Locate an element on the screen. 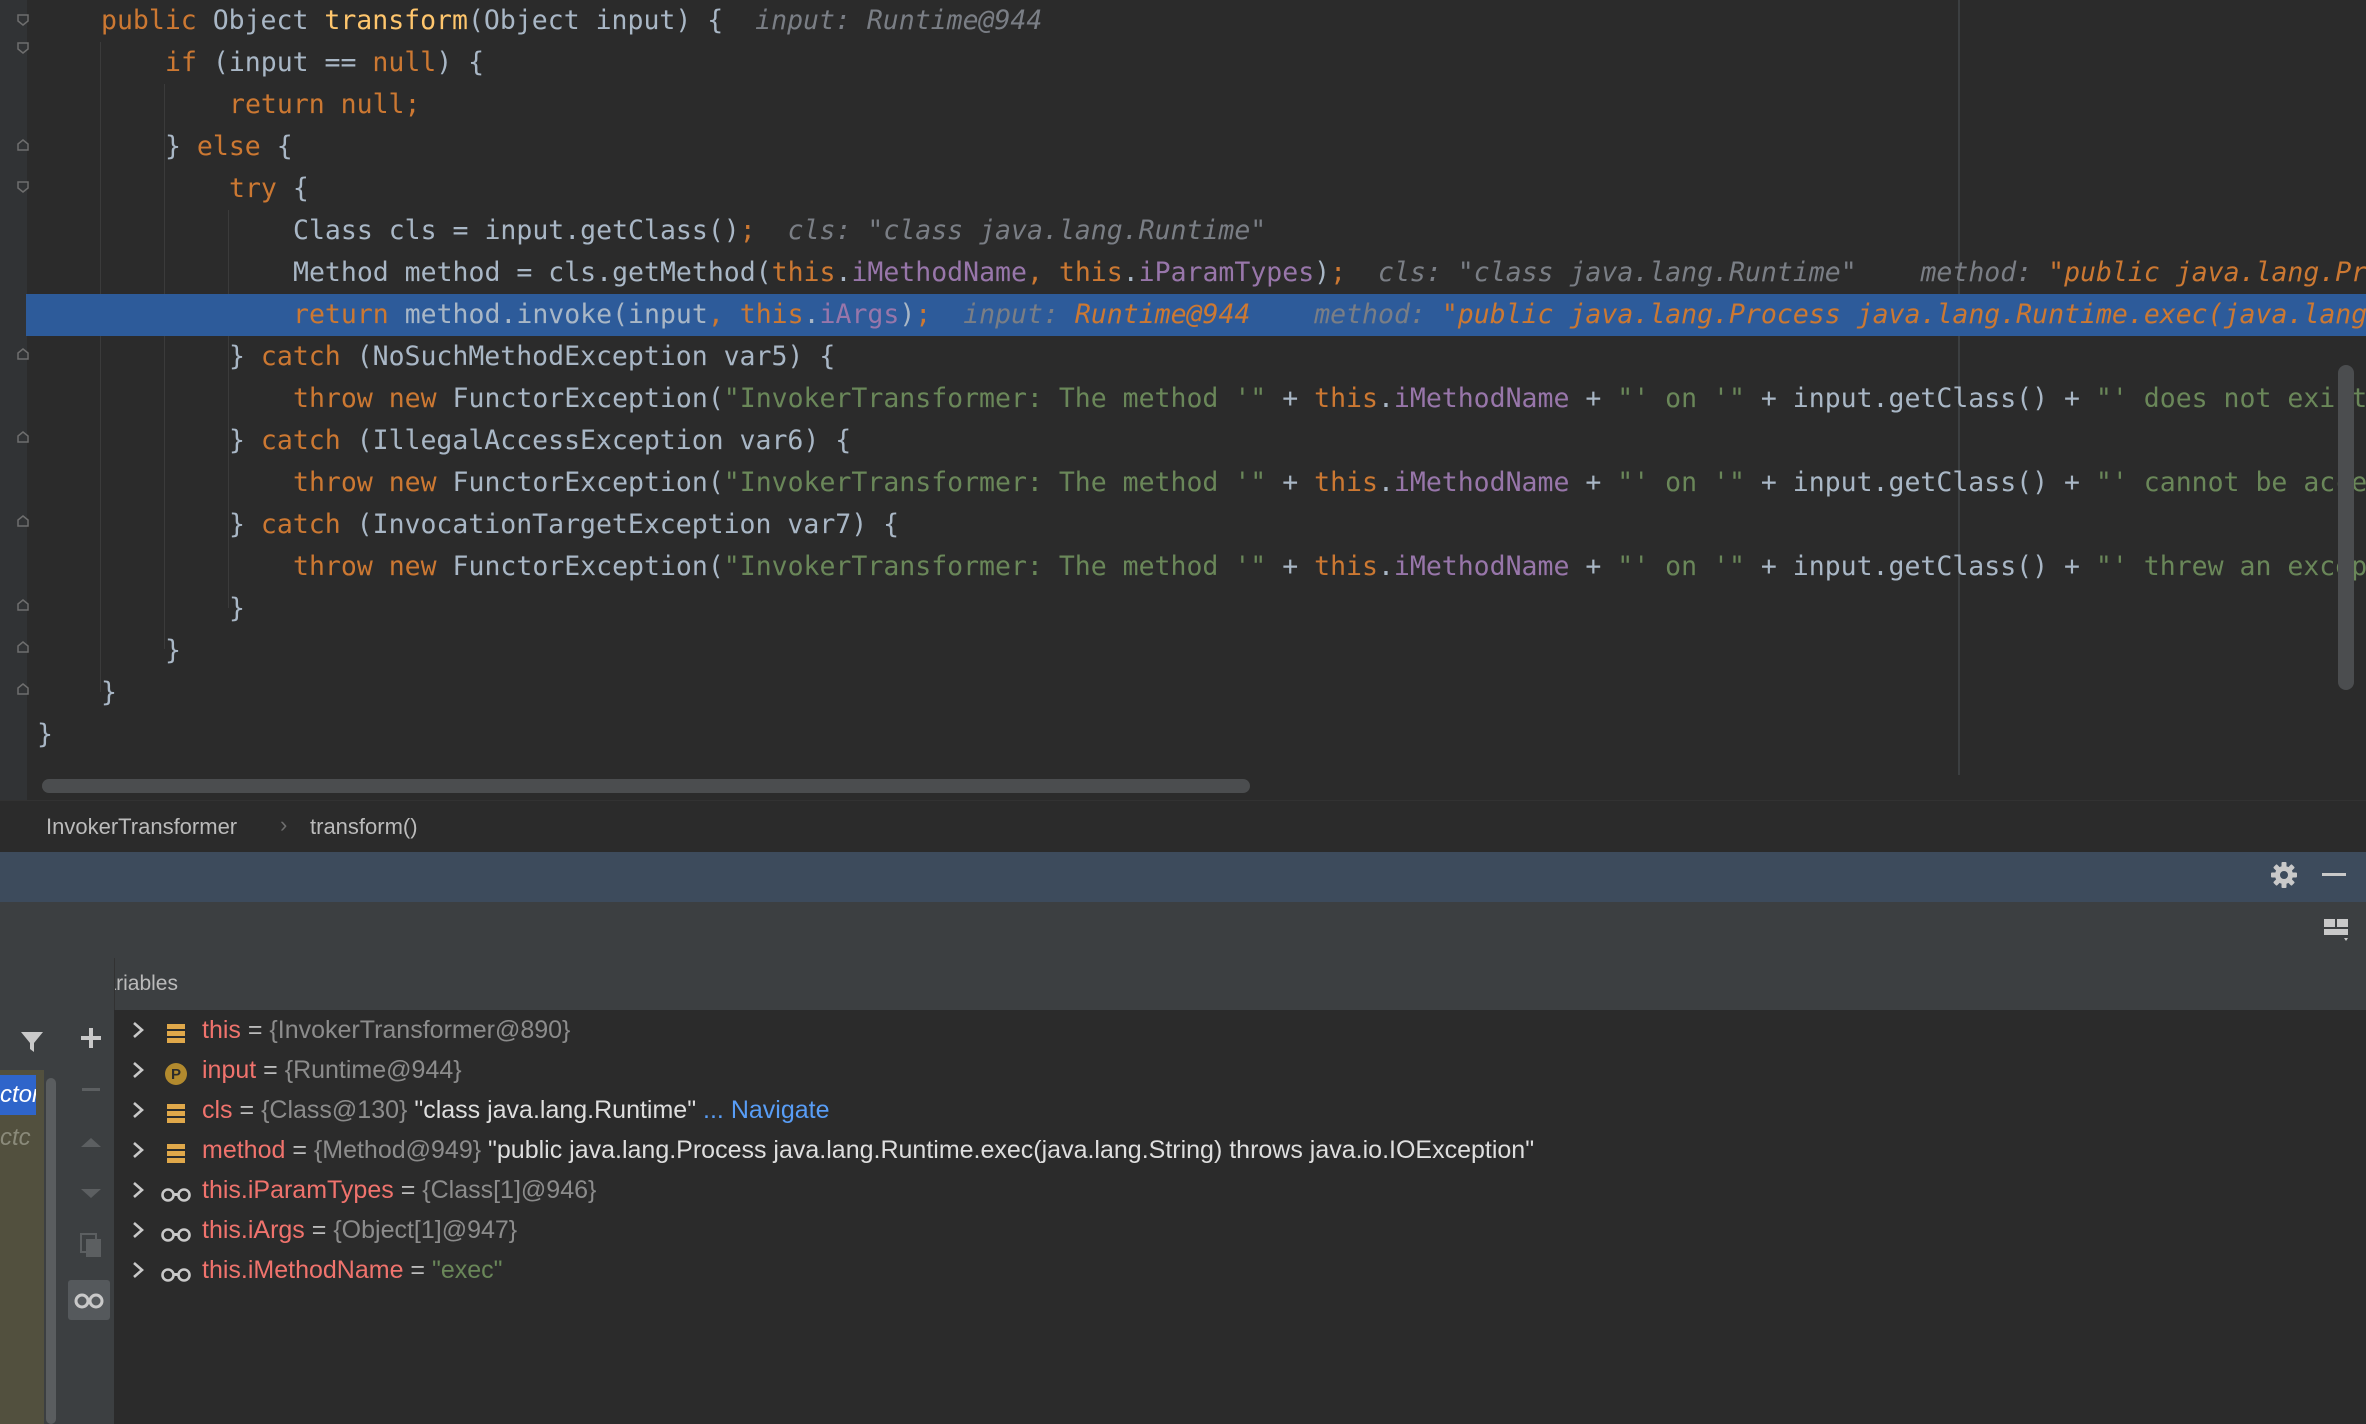 Image resolution: width=2366 pixels, height=1424 pixels. field-icon is located at coordinates (176, 1150).